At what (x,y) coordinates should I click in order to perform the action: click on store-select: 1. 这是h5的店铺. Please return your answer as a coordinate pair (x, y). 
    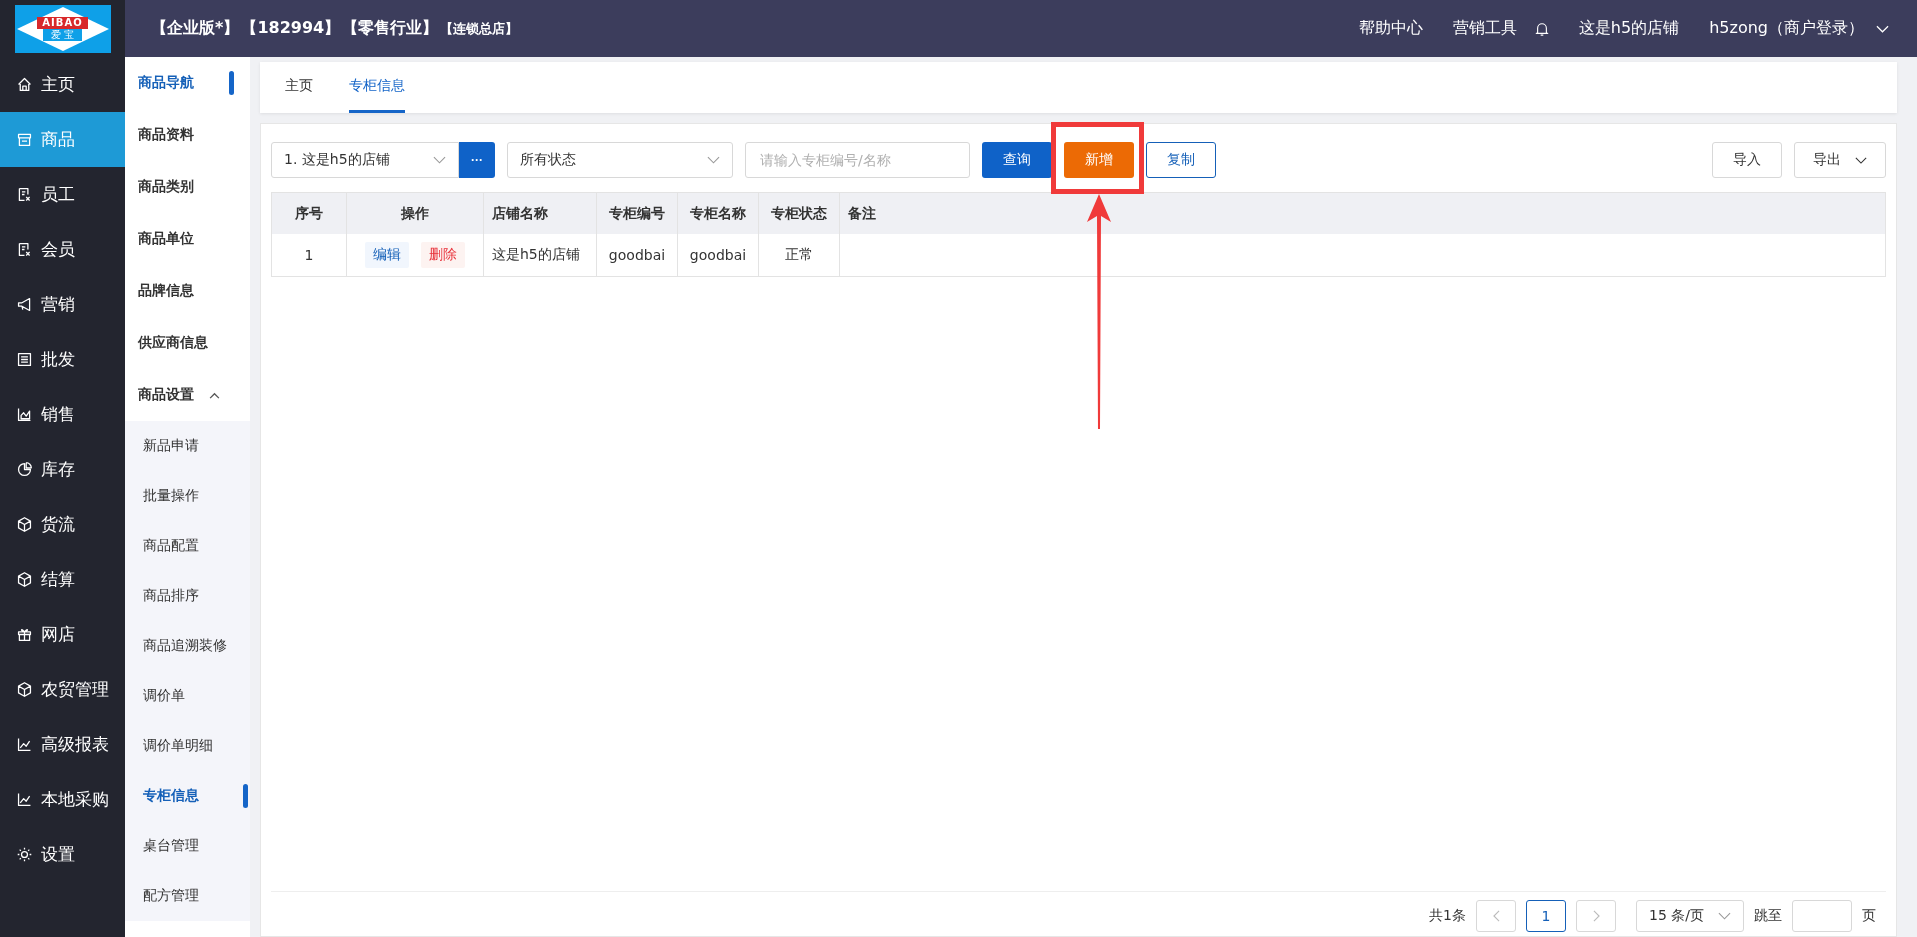
    Looking at the image, I should click on (365, 160).